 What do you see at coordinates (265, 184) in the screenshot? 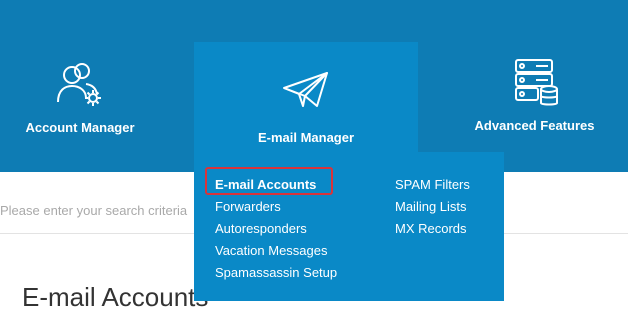
I see `menu-item-email-accounts: E-mail Accounts` at bounding box center [265, 184].